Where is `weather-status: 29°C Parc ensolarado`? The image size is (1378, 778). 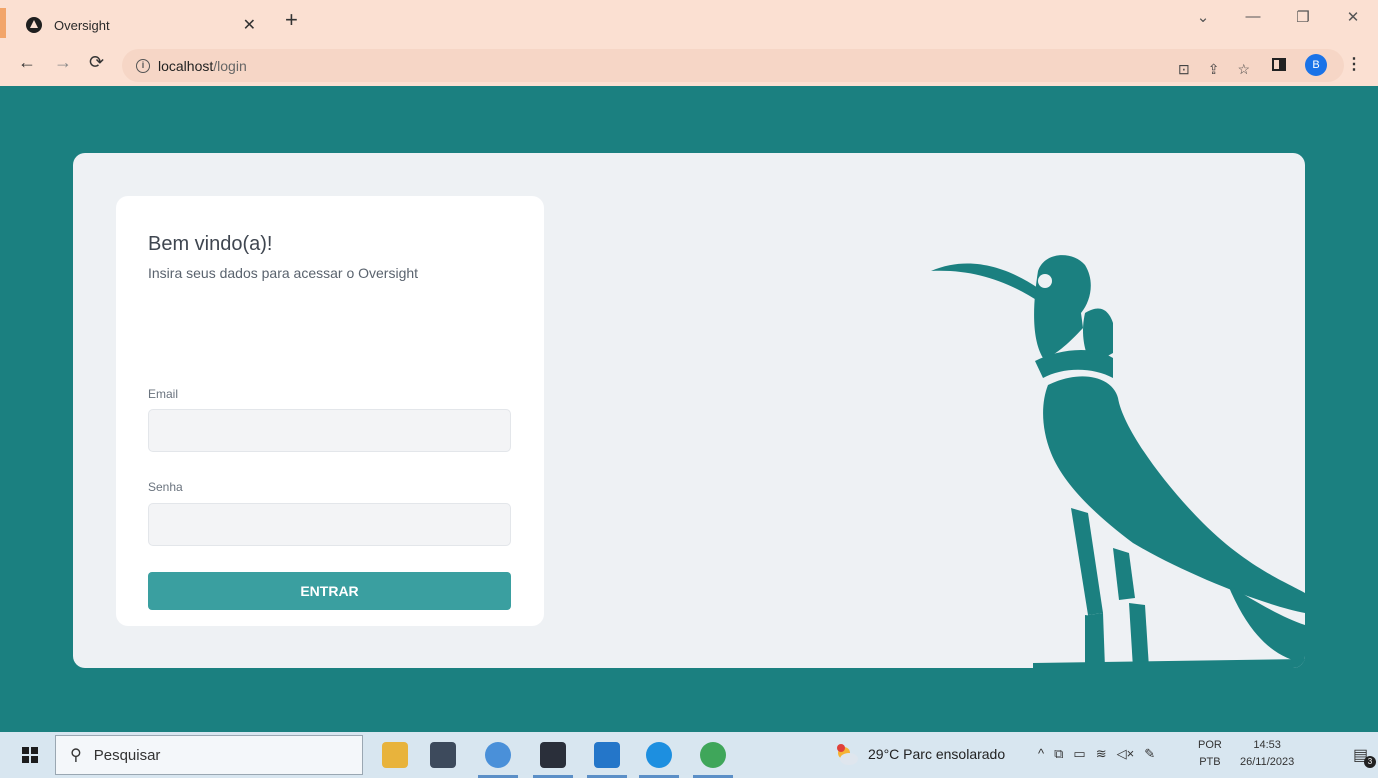
weather-status: 29°C Parc ensolarado is located at coordinates (936, 754).